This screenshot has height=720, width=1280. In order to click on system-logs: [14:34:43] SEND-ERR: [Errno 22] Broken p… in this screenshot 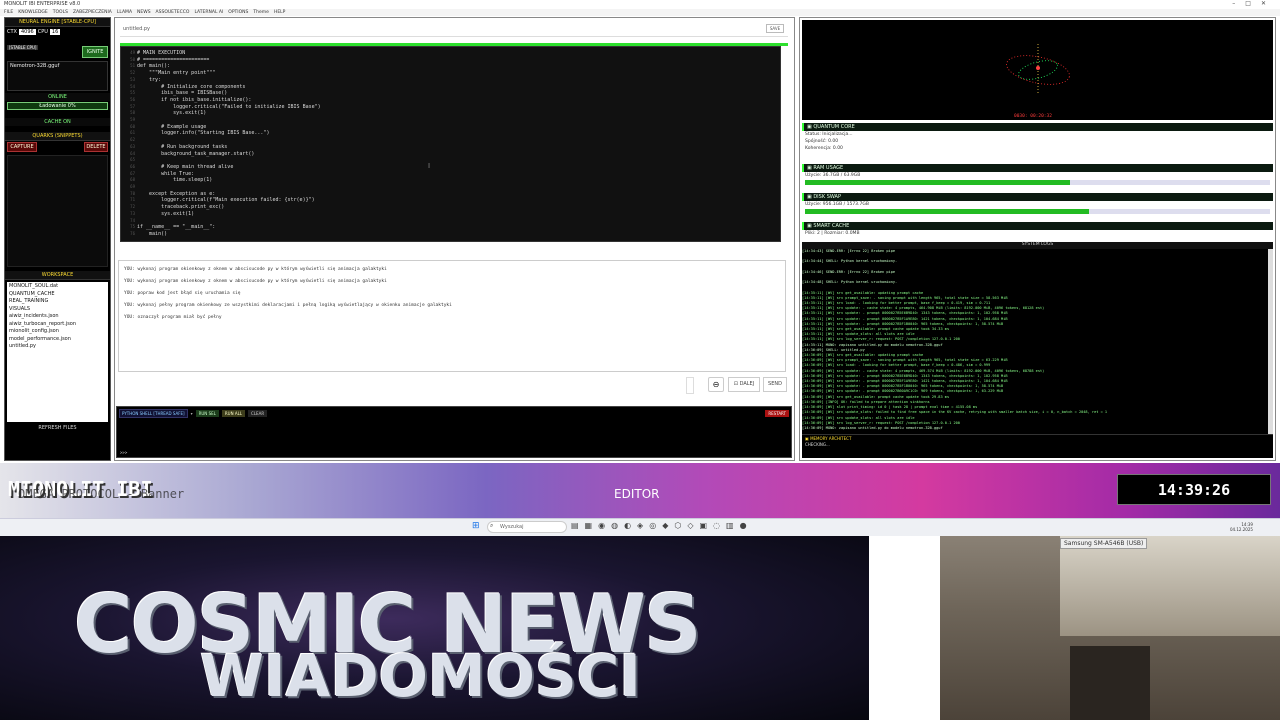, I will do `click(1035, 341)`.